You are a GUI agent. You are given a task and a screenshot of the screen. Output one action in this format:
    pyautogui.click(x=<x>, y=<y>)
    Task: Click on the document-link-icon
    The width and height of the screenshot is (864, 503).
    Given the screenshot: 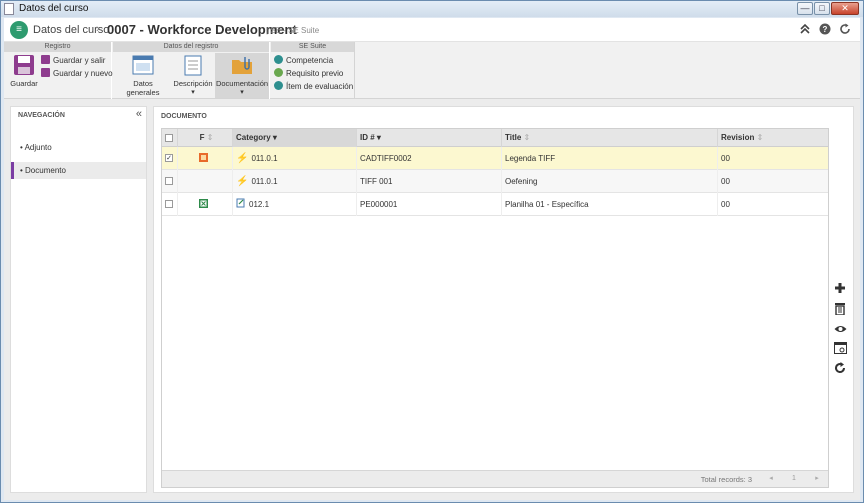 What is the action you would take?
    pyautogui.click(x=240, y=203)
    